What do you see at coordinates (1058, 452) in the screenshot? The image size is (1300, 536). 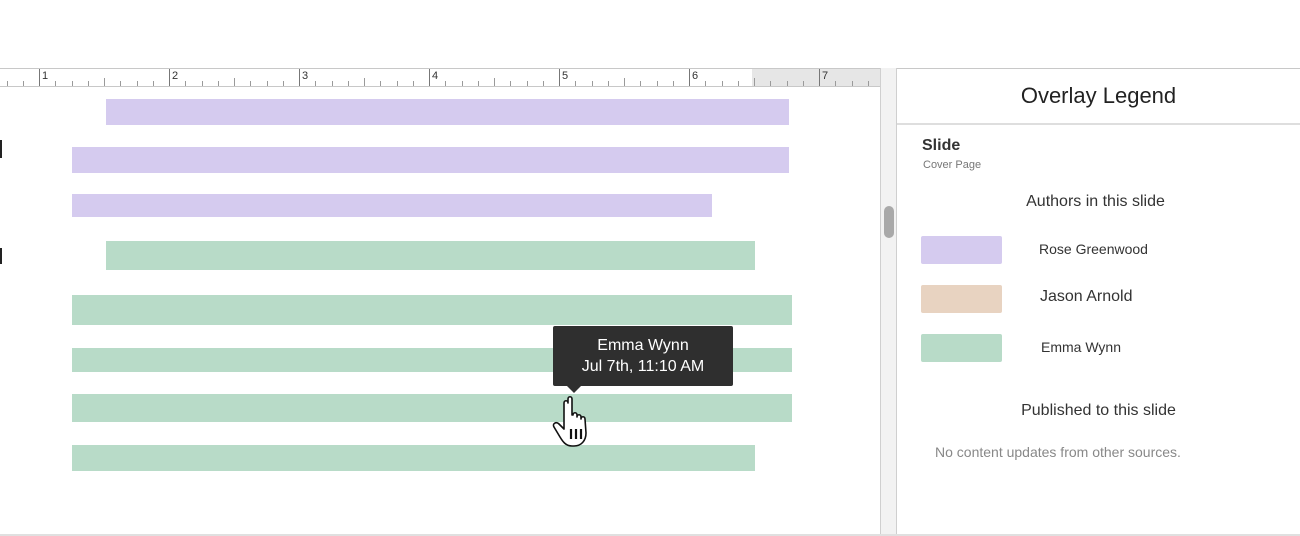 I see `published-empty-message: No content updates from other sources.` at bounding box center [1058, 452].